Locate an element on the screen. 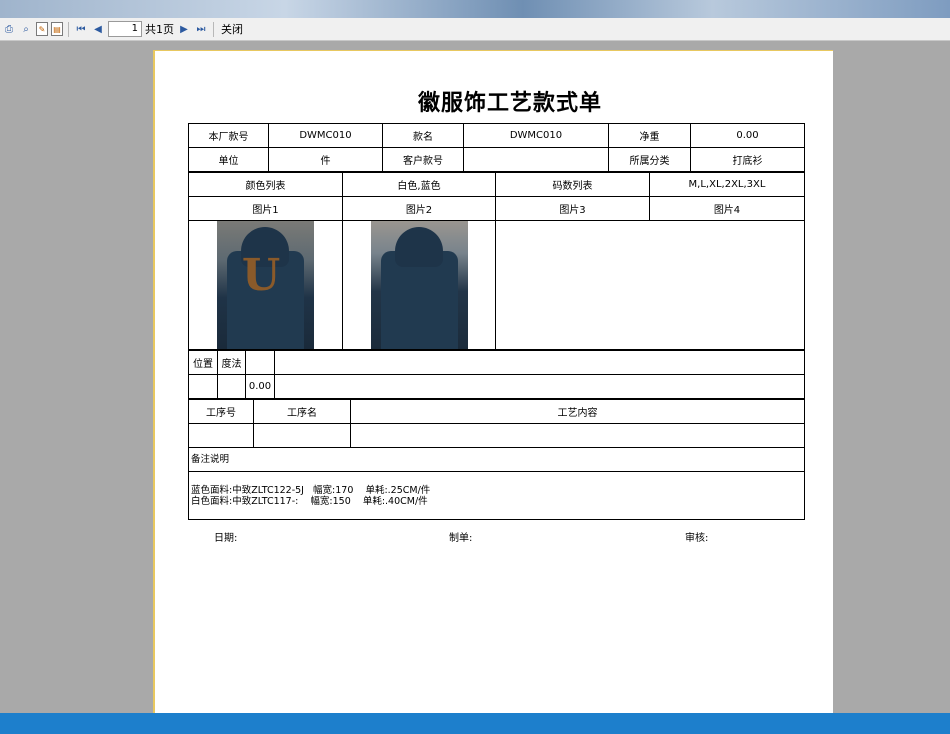 The width and height of the screenshot is (950, 734). search-icon: ⌕ is located at coordinates (26, 29).